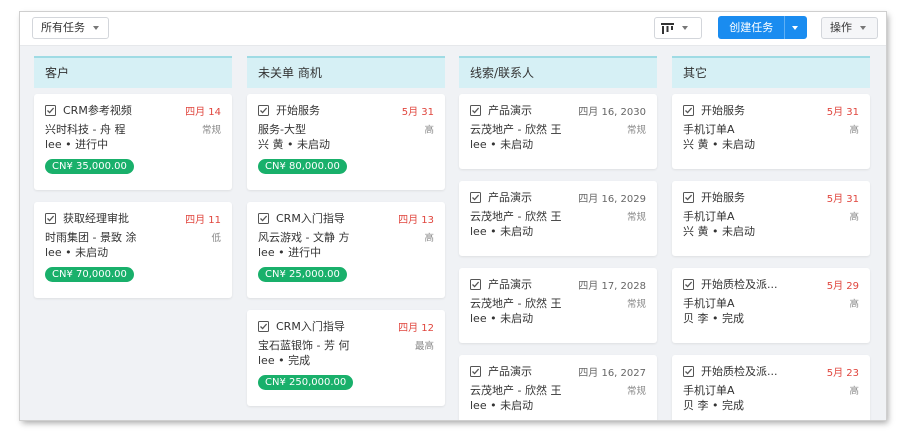 This screenshot has height=433, width=905. What do you see at coordinates (302, 166) in the screenshot?
I see `amount-badge: CN¥ 80,000.00` at bounding box center [302, 166].